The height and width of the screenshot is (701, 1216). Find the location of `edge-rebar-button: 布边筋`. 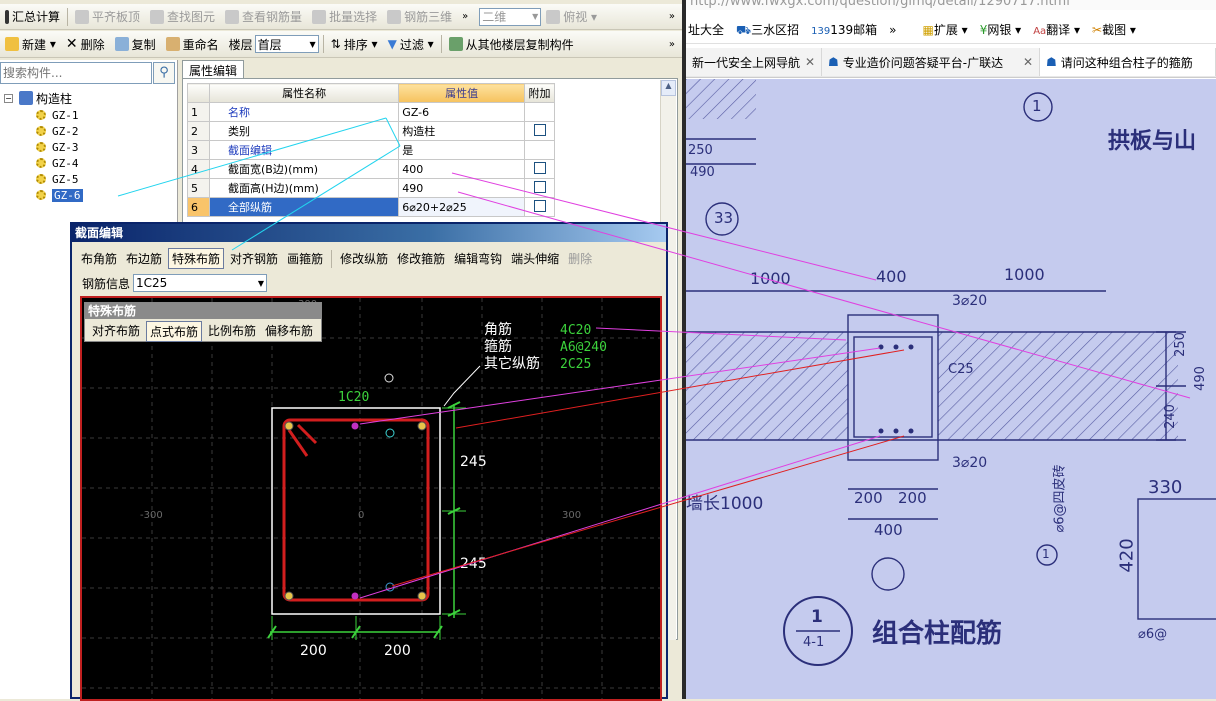

edge-rebar-button: 布边筋 is located at coordinates (144, 258).